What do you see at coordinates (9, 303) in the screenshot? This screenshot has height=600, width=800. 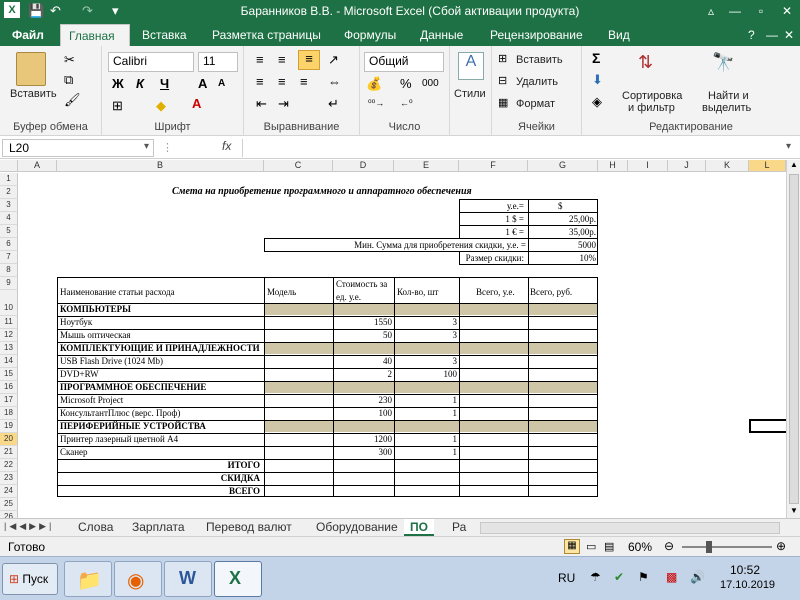 I see `row-header: 10` at bounding box center [9, 303].